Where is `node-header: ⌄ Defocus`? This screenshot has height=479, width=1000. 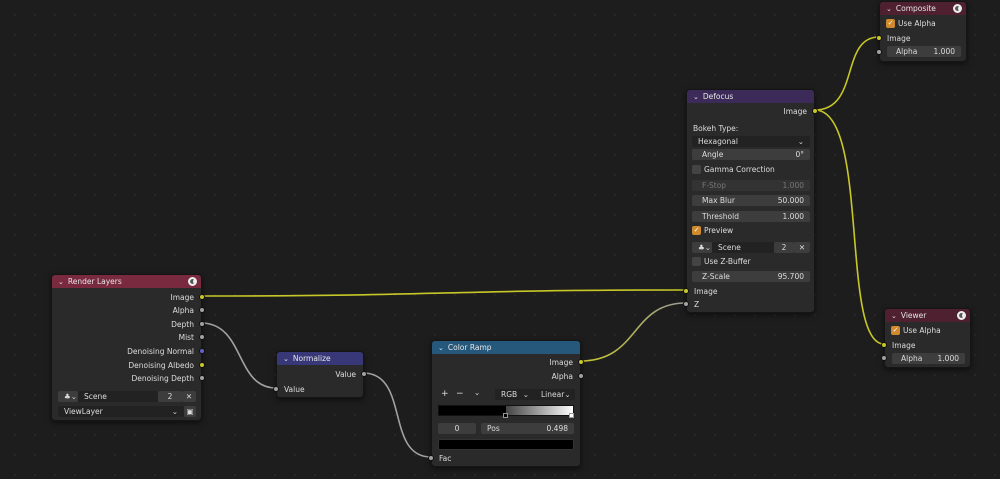 node-header: ⌄ Defocus is located at coordinates (750, 96).